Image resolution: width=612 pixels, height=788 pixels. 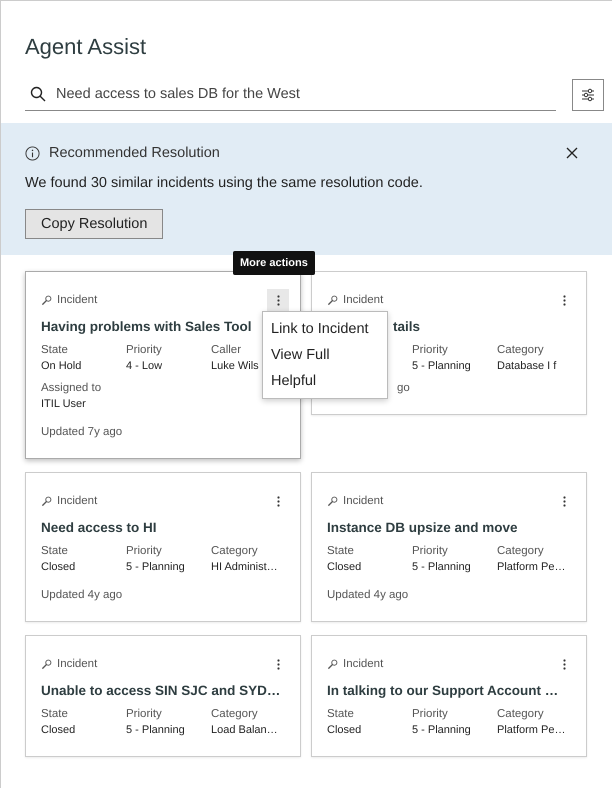 I want to click on field-value: Luke Wils, so click(x=235, y=366).